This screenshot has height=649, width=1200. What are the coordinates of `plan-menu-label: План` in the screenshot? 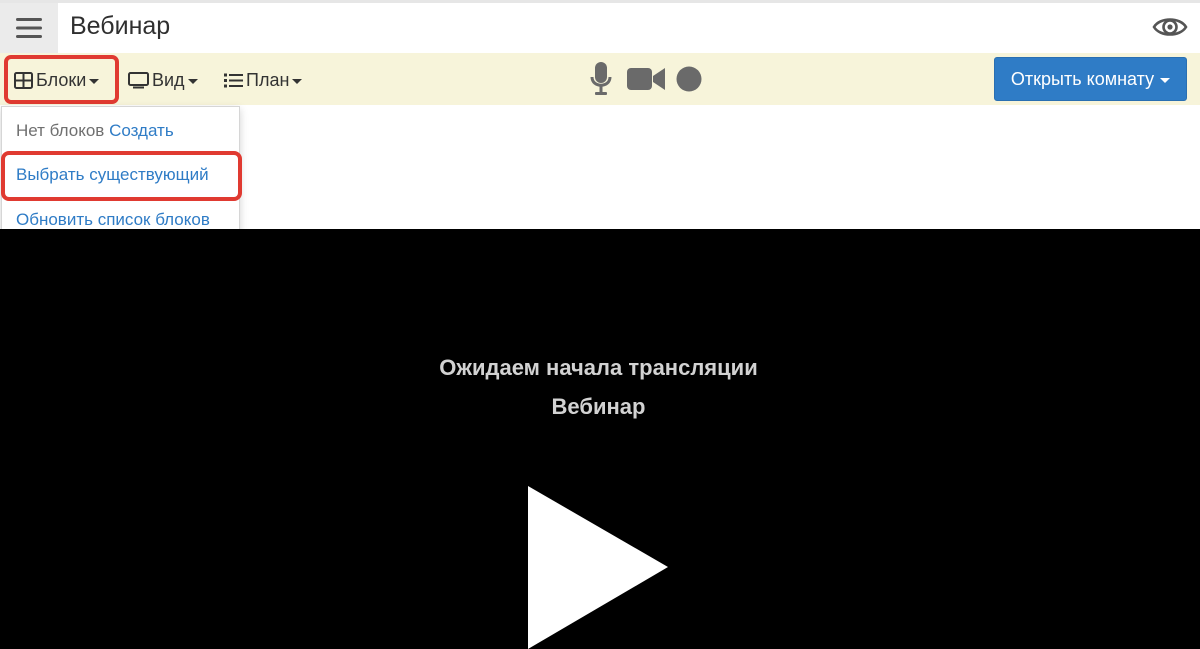 It's located at (268, 79).